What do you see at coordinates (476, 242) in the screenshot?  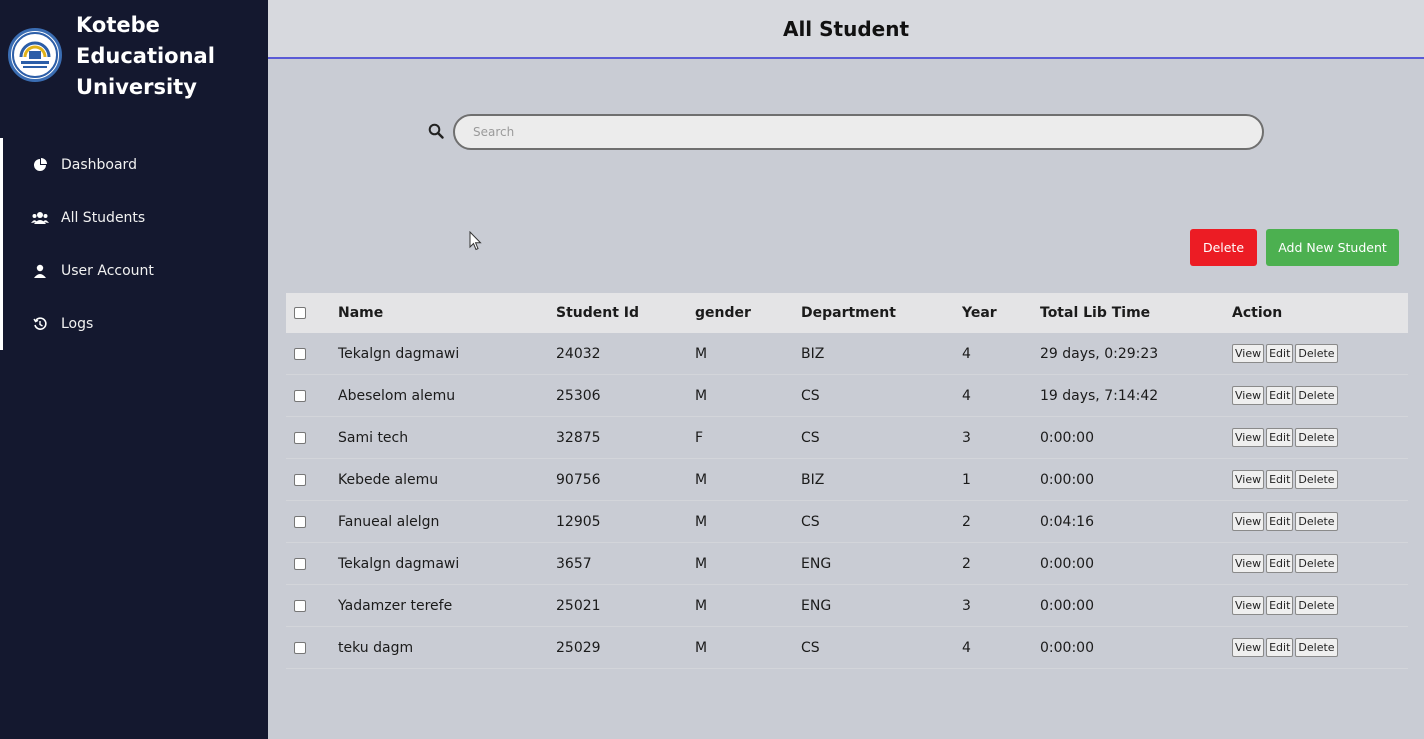 I see `mouse-cursor-icon` at bounding box center [476, 242].